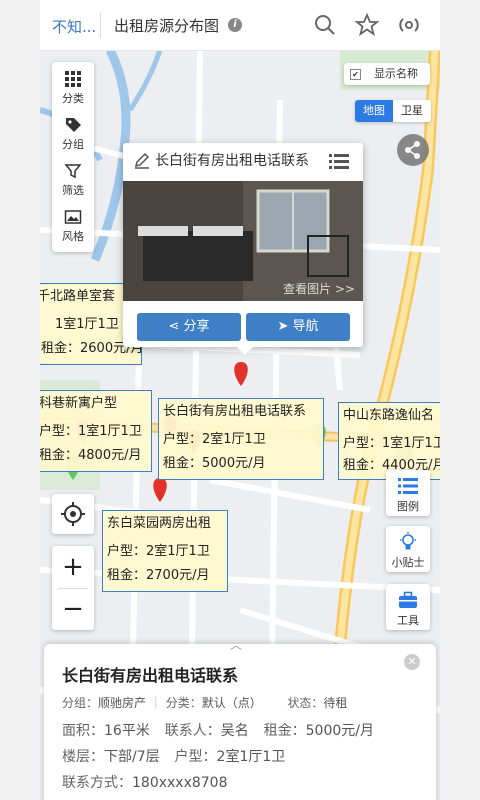  Describe the element at coordinates (178, 575) in the screenshot. I see `label-rent: 2700元/月` at that location.